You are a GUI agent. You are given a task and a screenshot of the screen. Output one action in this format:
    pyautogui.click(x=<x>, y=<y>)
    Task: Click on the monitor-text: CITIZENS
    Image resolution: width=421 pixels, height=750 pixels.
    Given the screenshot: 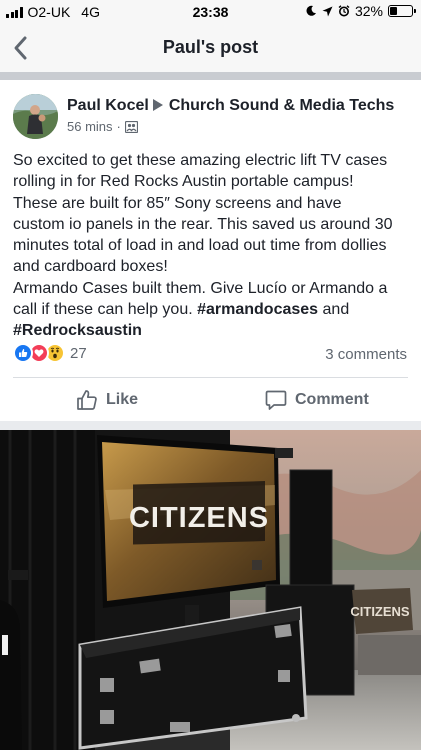 What is the action you would take?
    pyautogui.click(x=380, y=611)
    